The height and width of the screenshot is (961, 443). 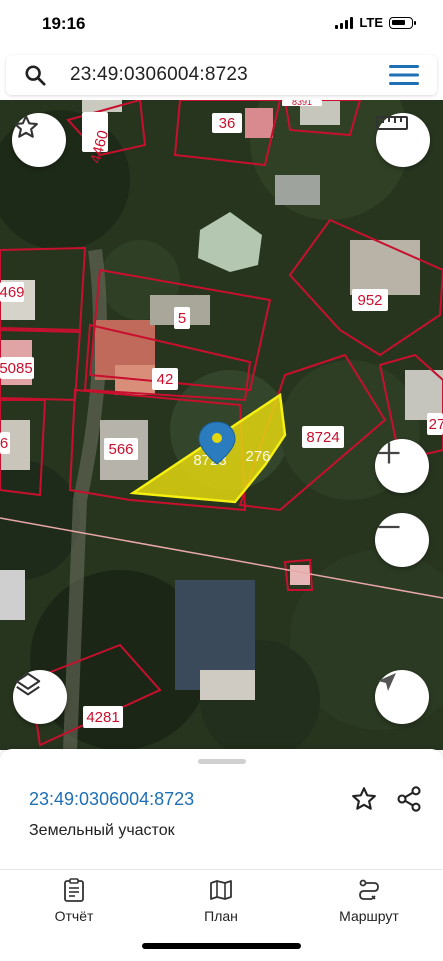 I want to click on parcel-type: Земельный участок, so click(x=102, y=830).